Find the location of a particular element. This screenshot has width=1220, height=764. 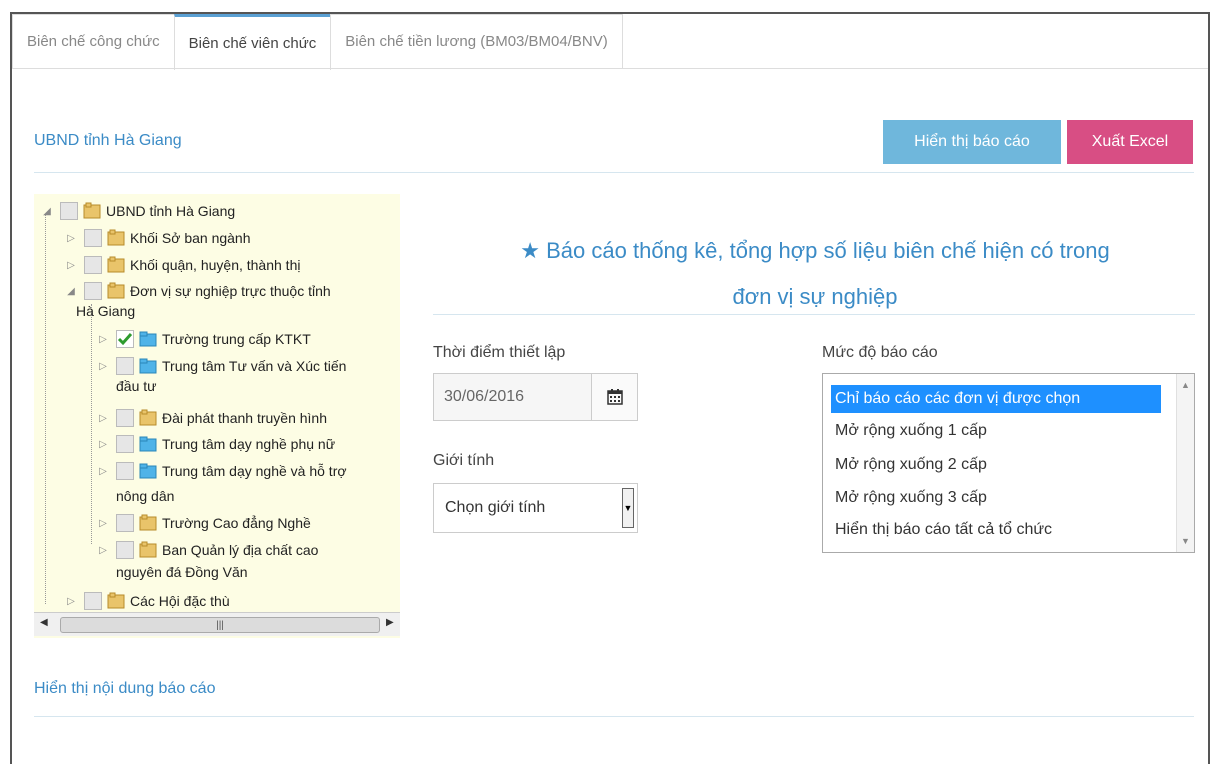

tree-horizontal-scrollbar: ◀ ||| ▶ is located at coordinates (217, 624).